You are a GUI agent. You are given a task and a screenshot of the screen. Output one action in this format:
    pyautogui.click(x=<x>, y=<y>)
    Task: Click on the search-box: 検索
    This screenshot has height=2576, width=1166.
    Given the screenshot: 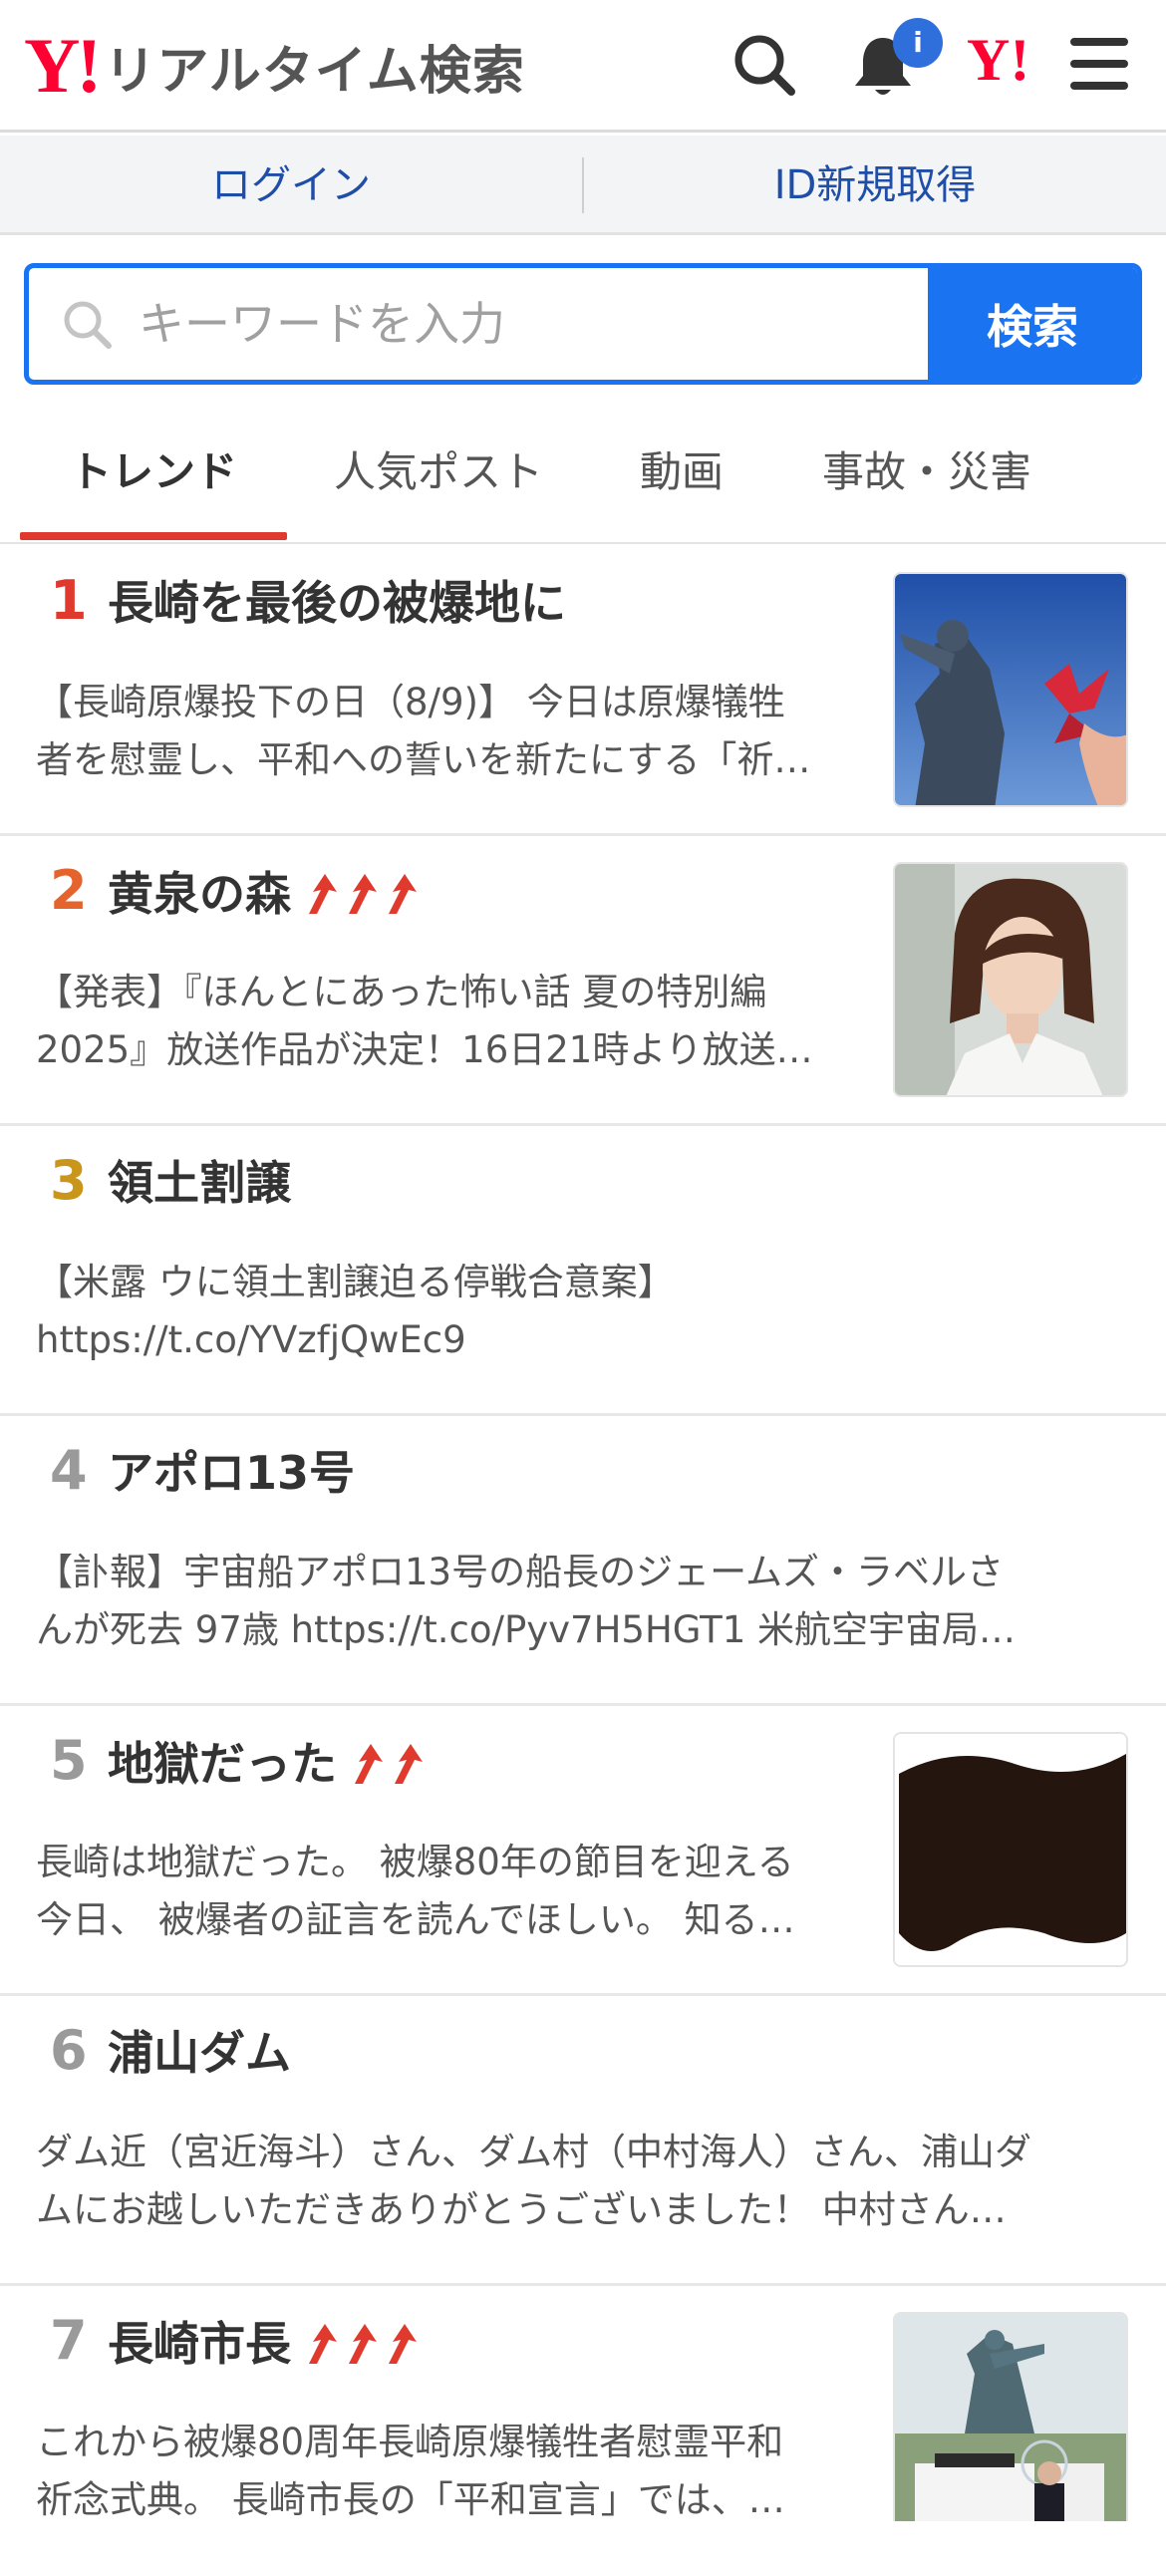 What is the action you would take?
    pyautogui.click(x=583, y=324)
    